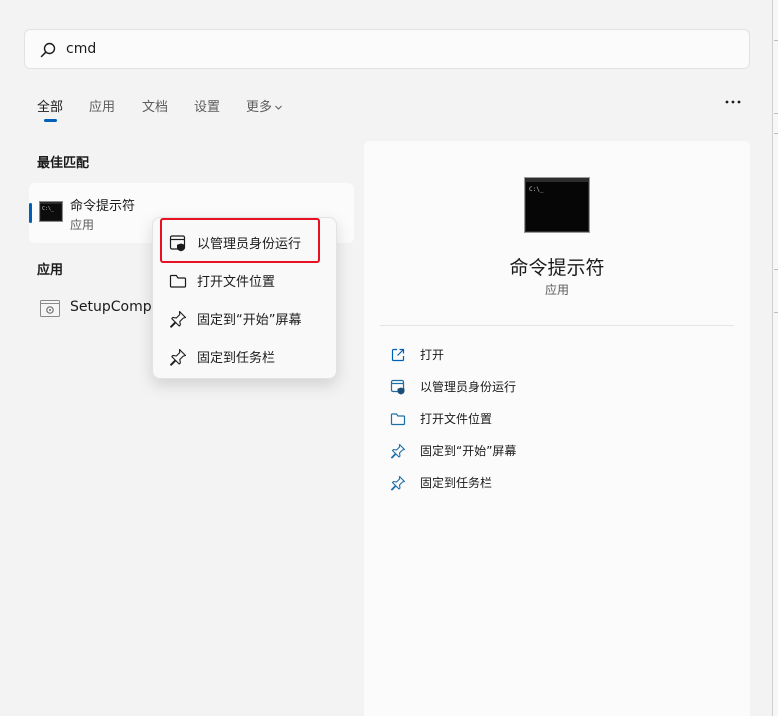 The image size is (778, 716). I want to click on search-box, so click(387, 49).